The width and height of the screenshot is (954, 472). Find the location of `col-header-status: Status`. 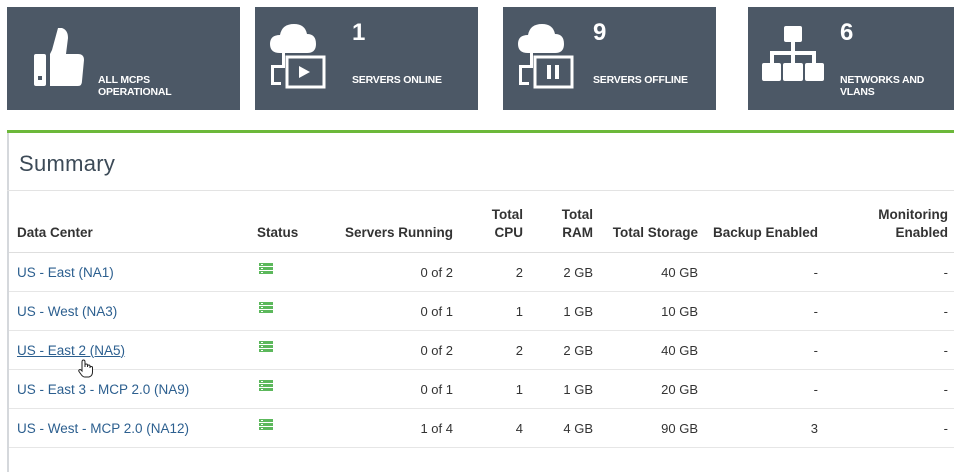

col-header-status: Status is located at coordinates (289, 226).